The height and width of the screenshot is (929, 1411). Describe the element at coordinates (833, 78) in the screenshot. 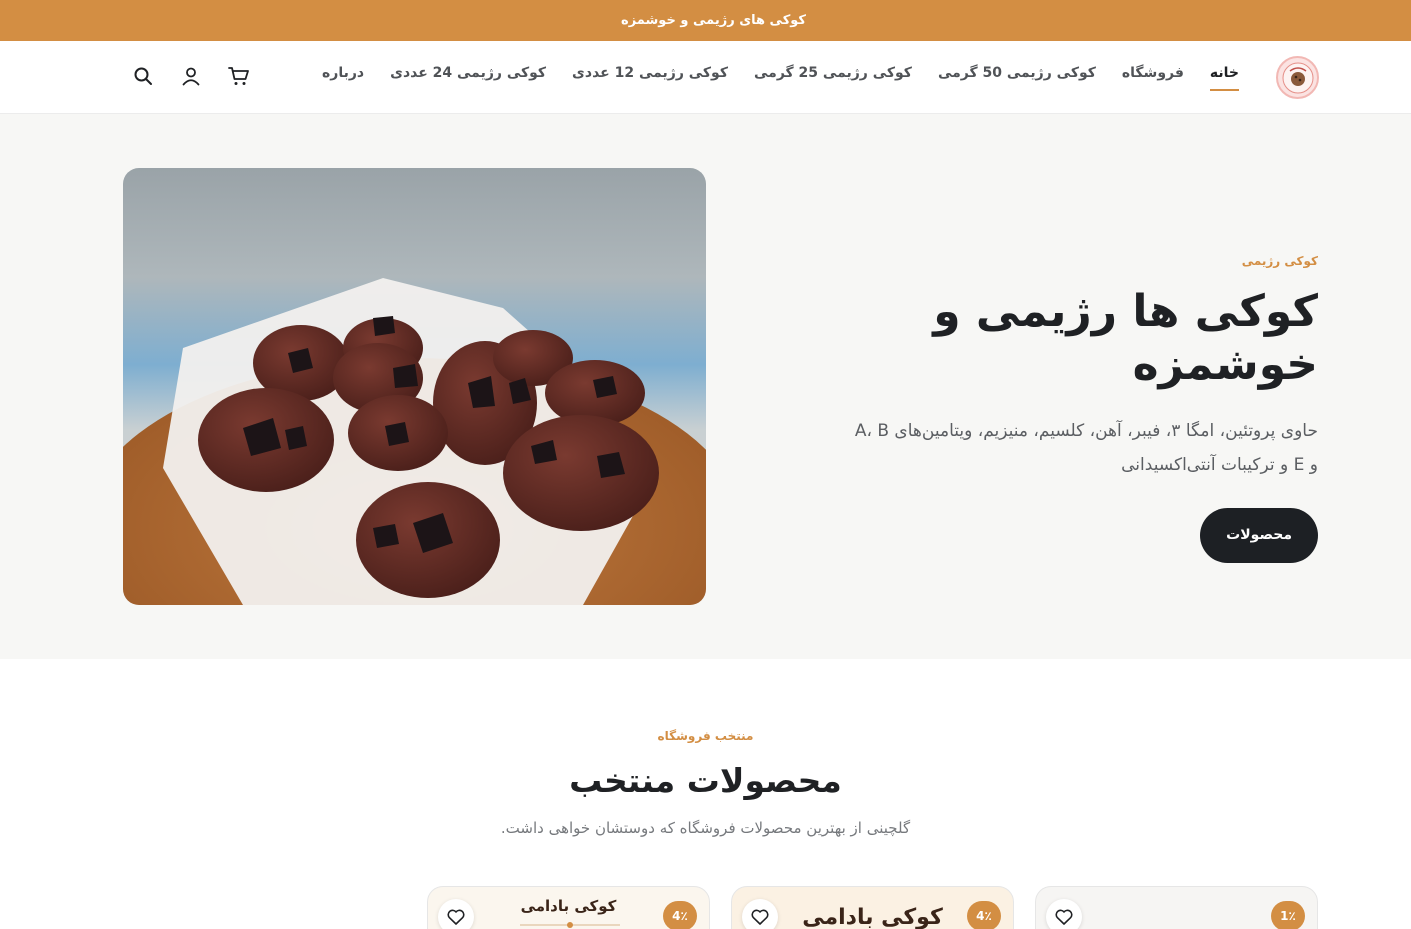

I see `nav-item-cookie-25g: کوکی رژیمی 25 گرمی` at that location.